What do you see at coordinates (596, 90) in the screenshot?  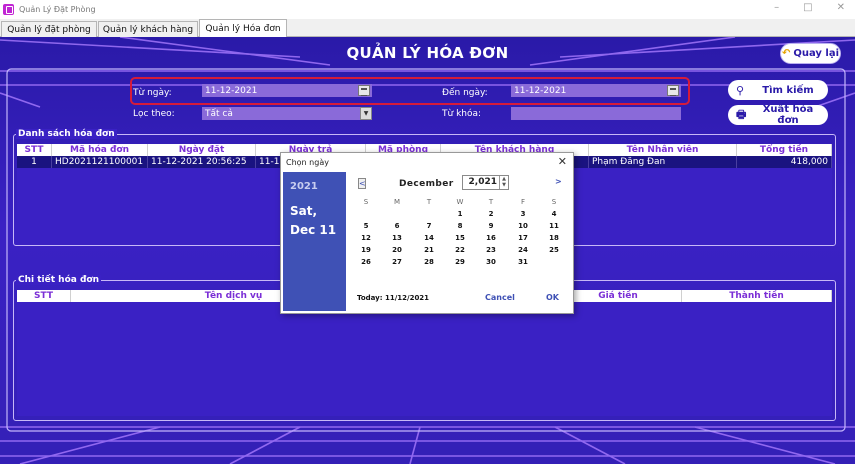 I see `to-date-field: 11-12-2021` at bounding box center [596, 90].